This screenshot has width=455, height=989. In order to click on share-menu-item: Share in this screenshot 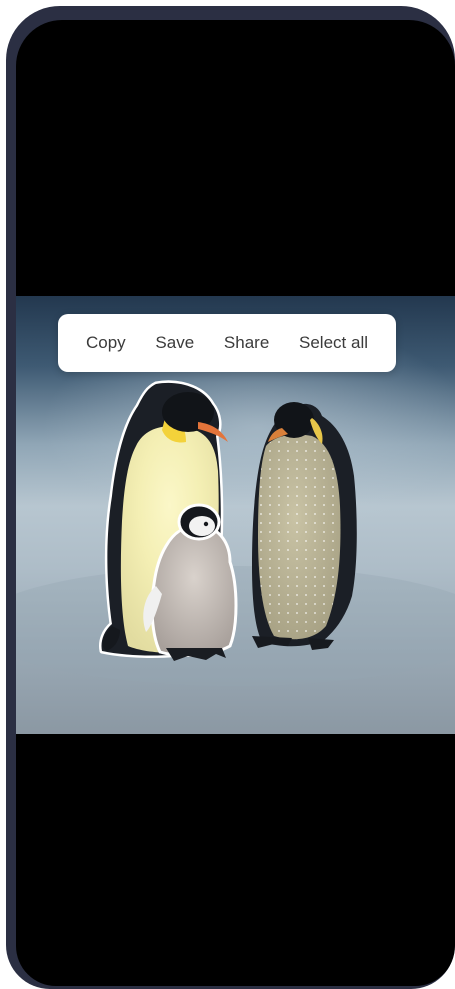, I will do `click(246, 343)`.